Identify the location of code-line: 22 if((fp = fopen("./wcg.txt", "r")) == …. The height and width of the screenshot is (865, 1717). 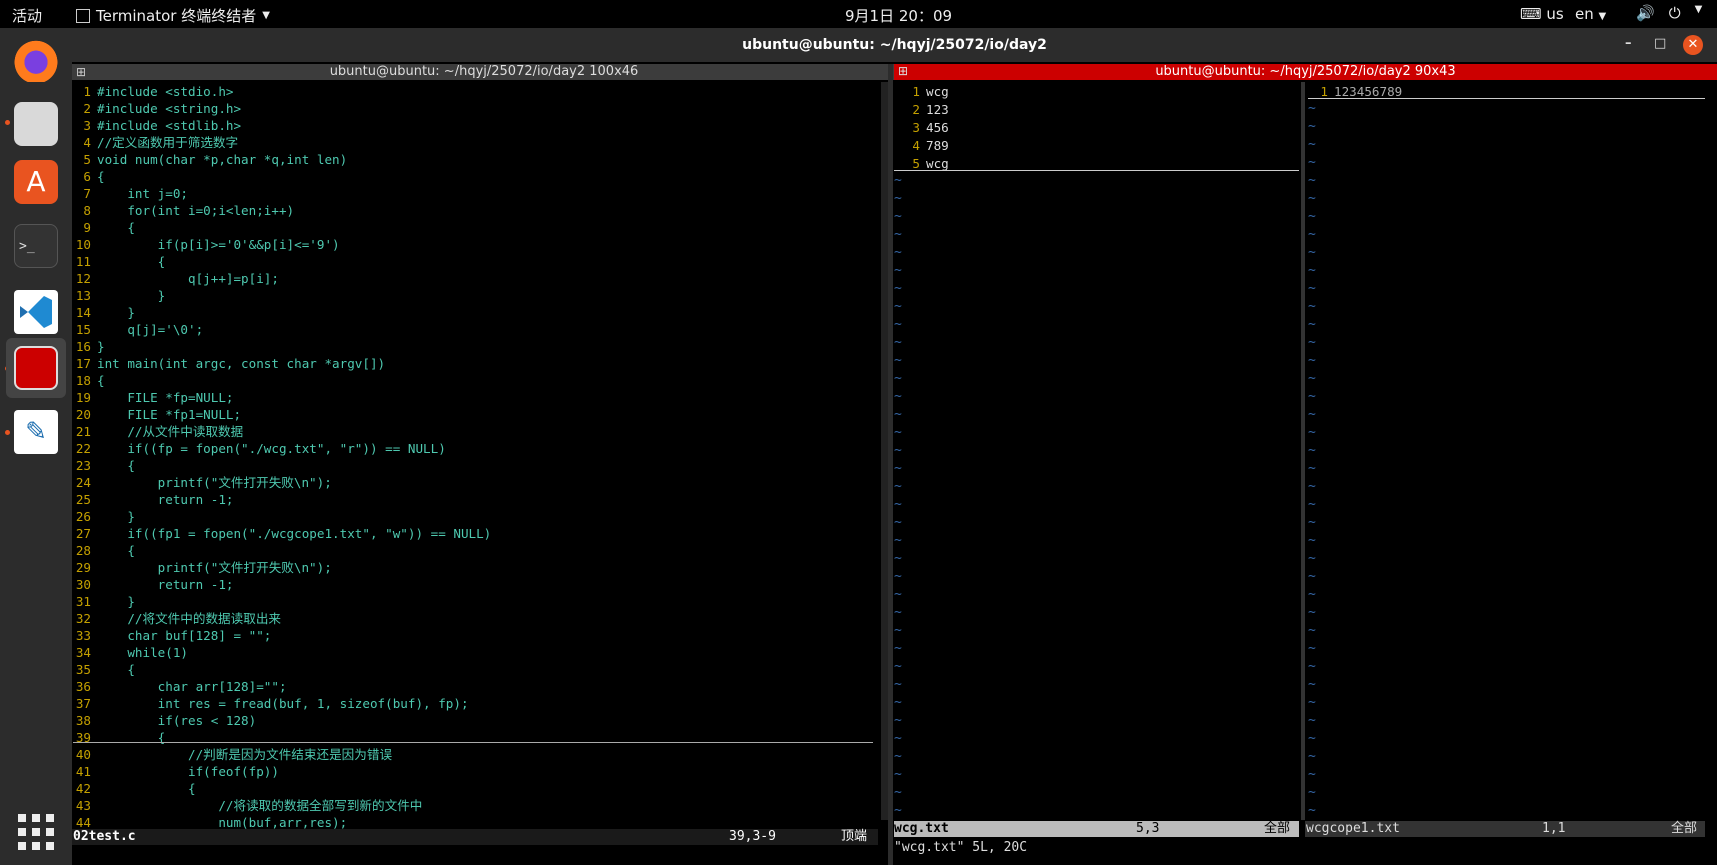
(259, 448).